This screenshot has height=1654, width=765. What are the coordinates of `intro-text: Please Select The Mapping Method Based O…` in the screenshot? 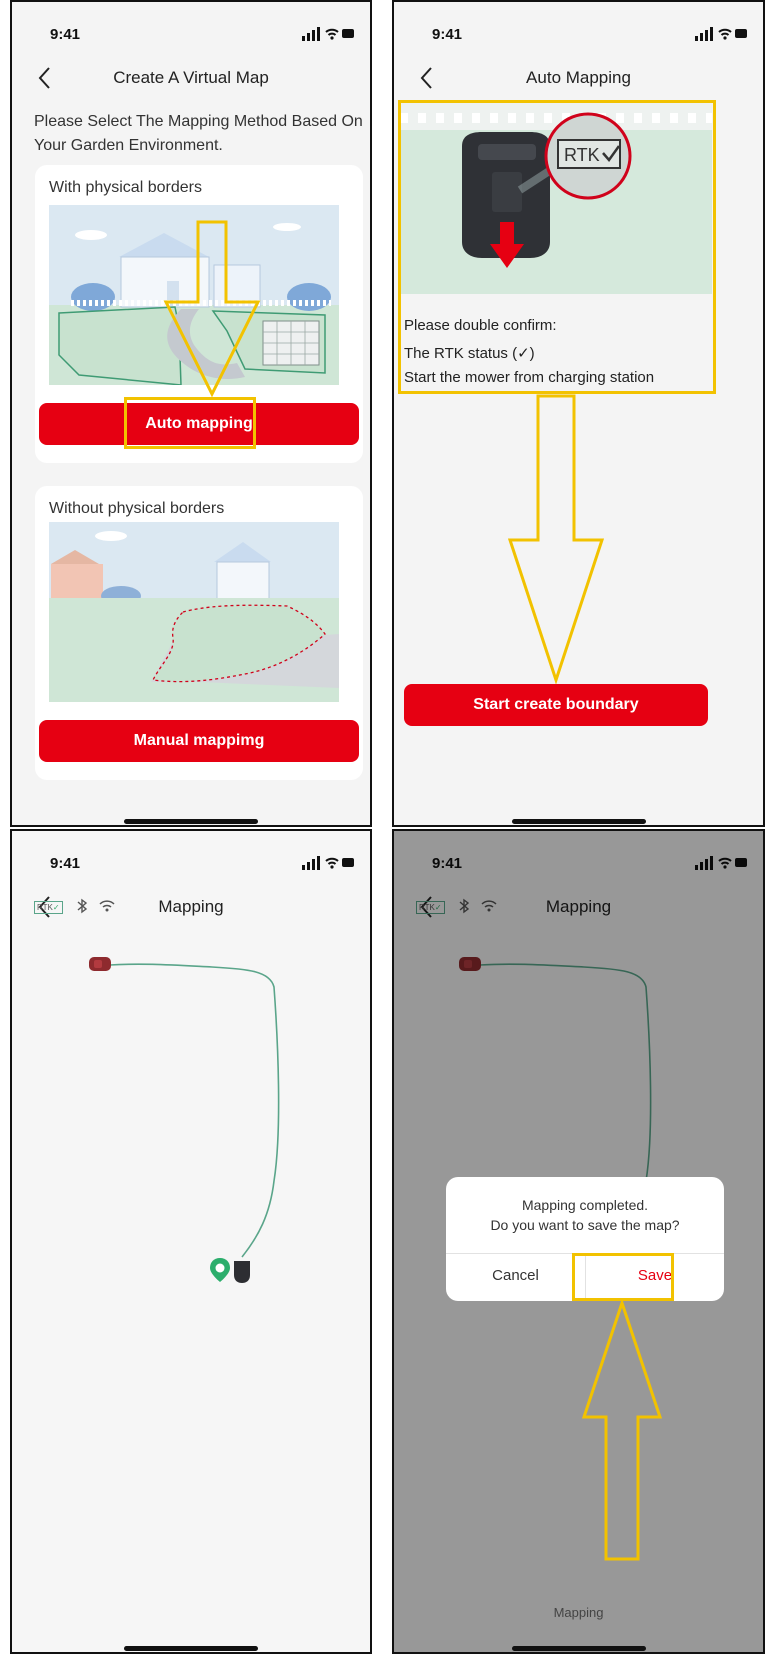 It's located at (198, 133).